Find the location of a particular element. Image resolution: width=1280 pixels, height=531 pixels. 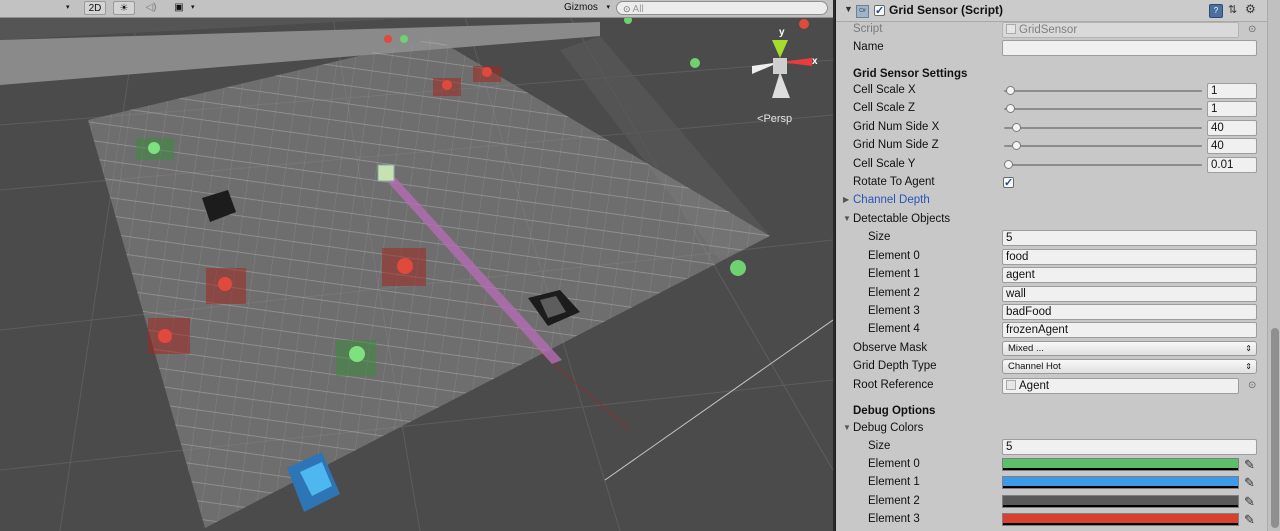

observe-mask-label: Observe Mask is located at coordinates (890, 348).